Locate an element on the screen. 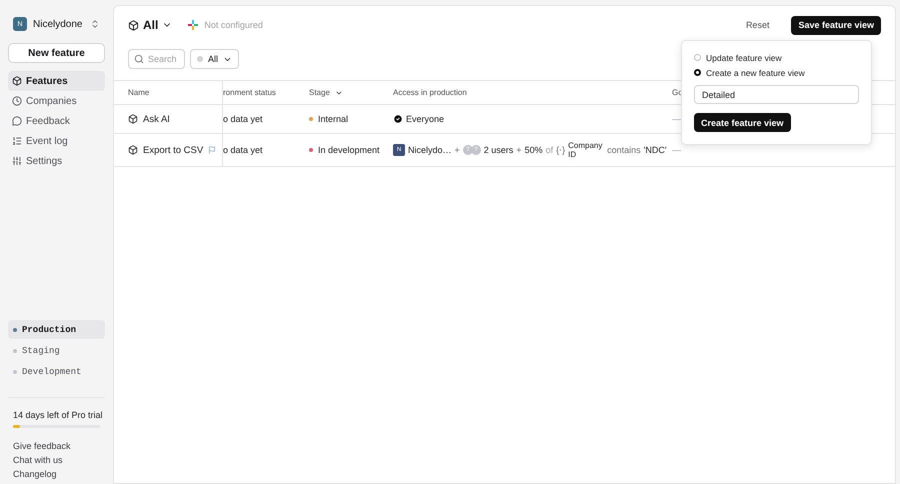 Image resolution: width=900 pixels, height=484 pixels. attribute-name: Company ID is located at coordinates (586, 150).